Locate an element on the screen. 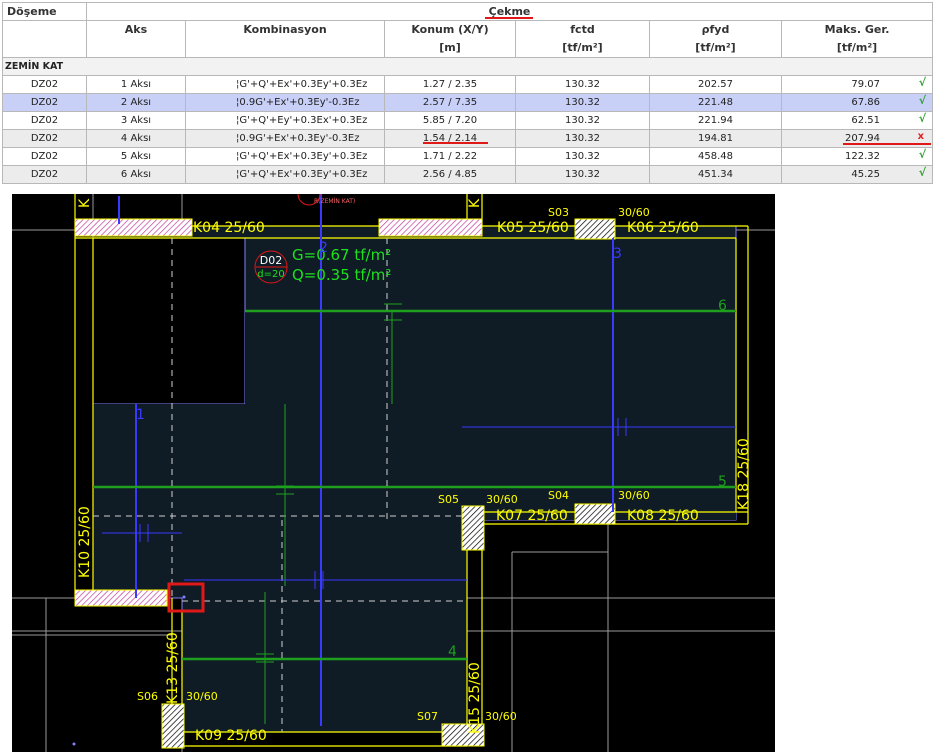 The height and width of the screenshot is (752, 934). cell-aks-value: 1 Aksı is located at coordinates (136, 84).